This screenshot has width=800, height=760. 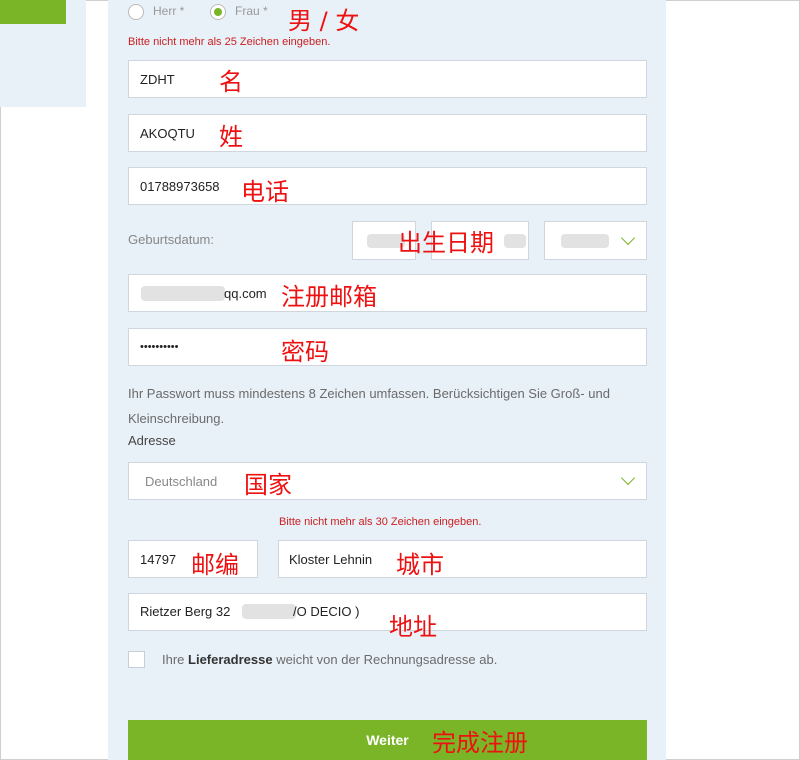 What do you see at coordinates (33, 12) in the screenshot?
I see `left-green-tab` at bounding box center [33, 12].